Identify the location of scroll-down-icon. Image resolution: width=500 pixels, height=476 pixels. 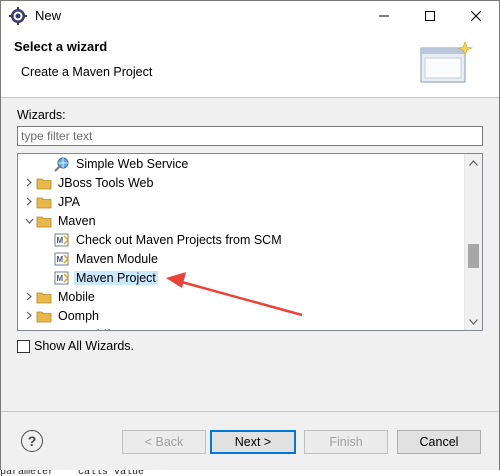
(473, 321).